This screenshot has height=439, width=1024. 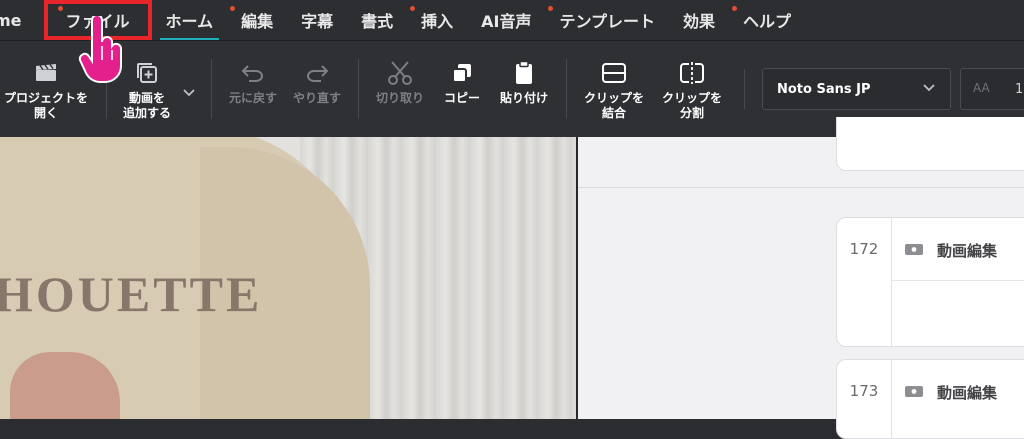 What do you see at coordinates (864, 399) in the screenshot?
I see `clip-number: 173` at bounding box center [864, 399].